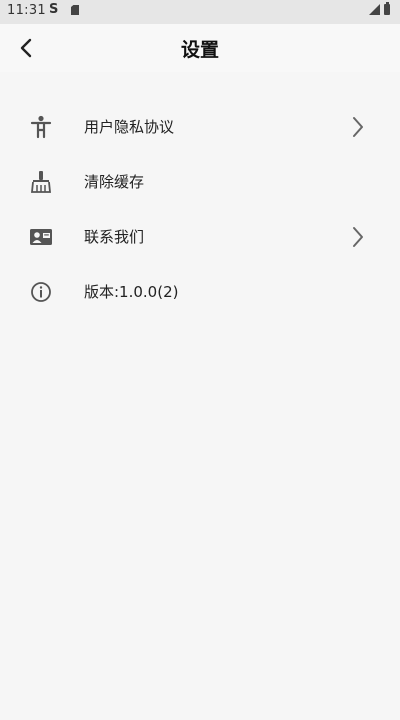  I want to click on menu-item-version: 版本:1.0.0(2), so click(200, 291).